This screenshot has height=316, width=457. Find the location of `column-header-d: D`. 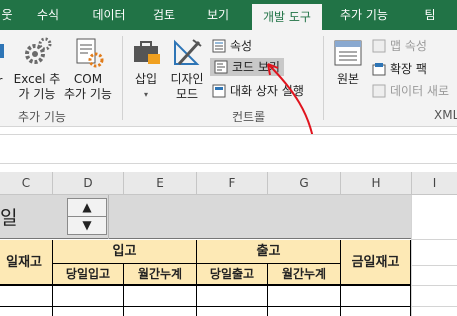

column-header-d: D is located at coordinates (88, 183).